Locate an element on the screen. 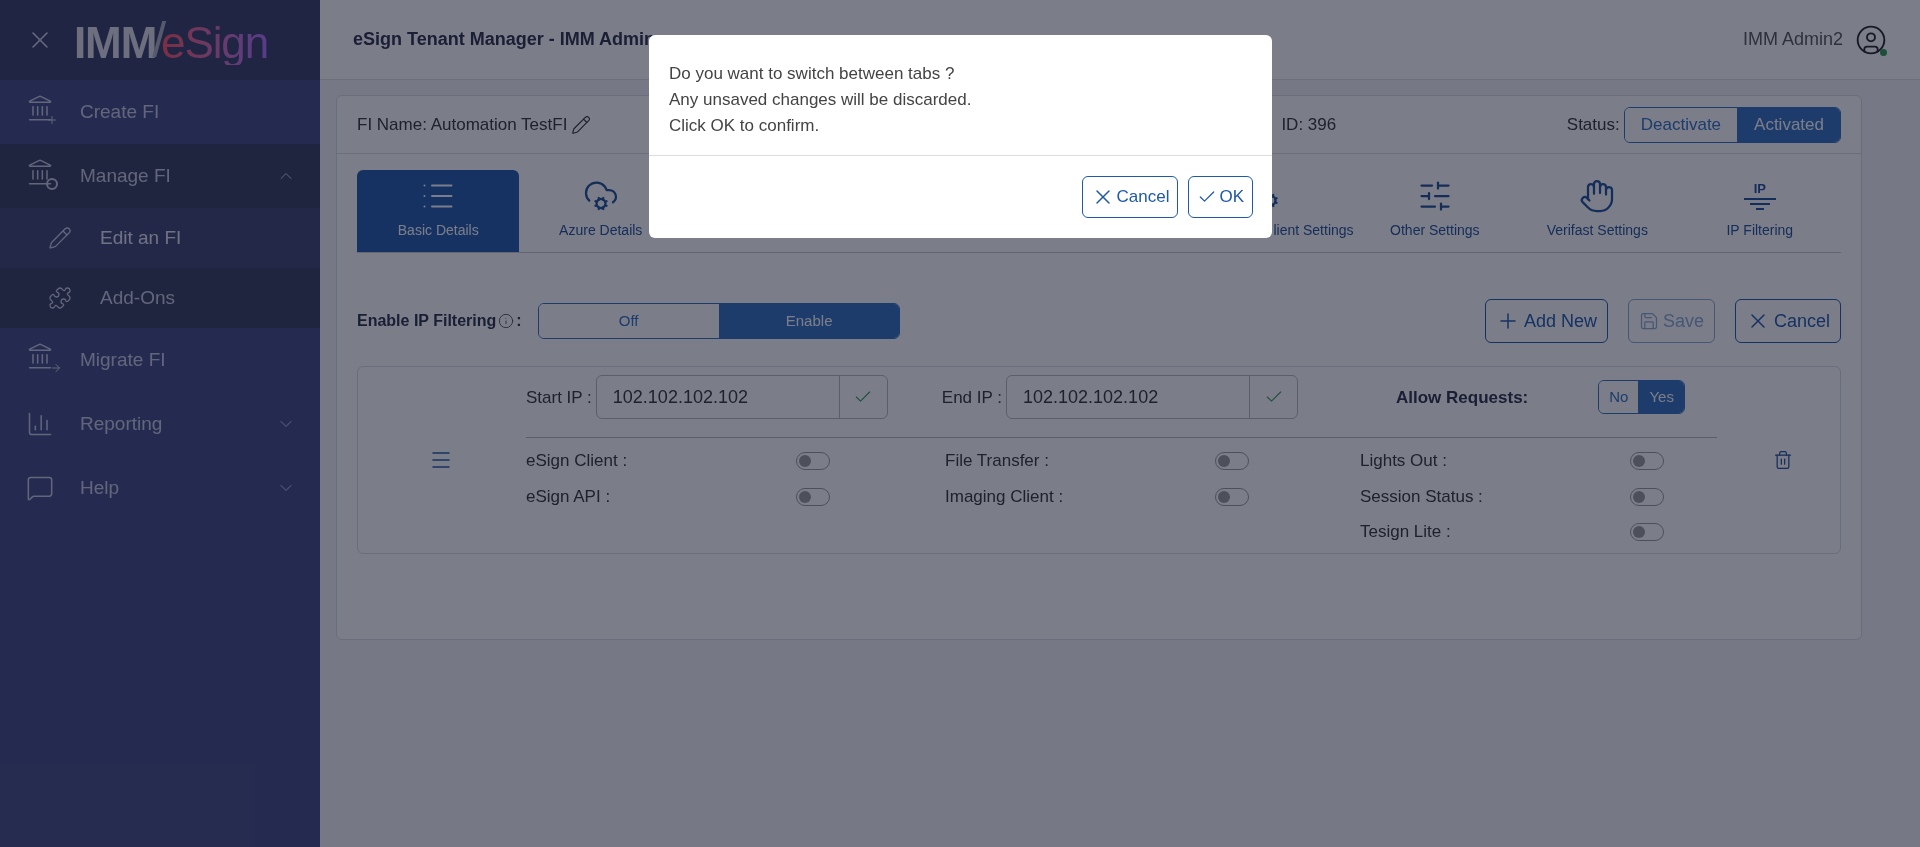  tab: Other Settings is located at coordinates (1435, 211).